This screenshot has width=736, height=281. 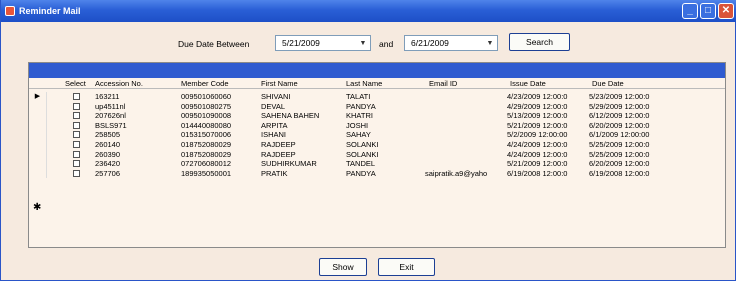 What do you see at coordinates (443, 83) in the screenshot?
I see `column-header-email: Email ID` at bounding box center [443, 83].